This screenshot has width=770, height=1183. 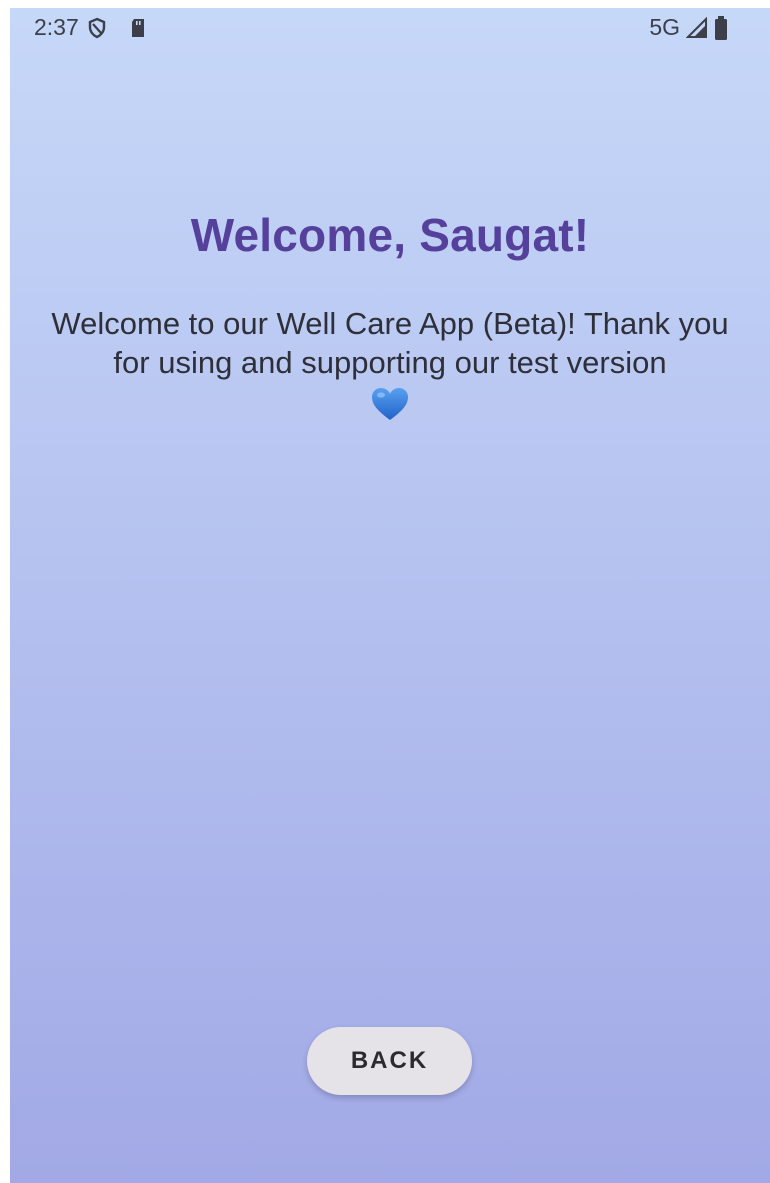 What do you see at coordinates (390, 30) in the screenshot?
I see `status-bar: 2:37 5G` at bounding box center [390, 30].